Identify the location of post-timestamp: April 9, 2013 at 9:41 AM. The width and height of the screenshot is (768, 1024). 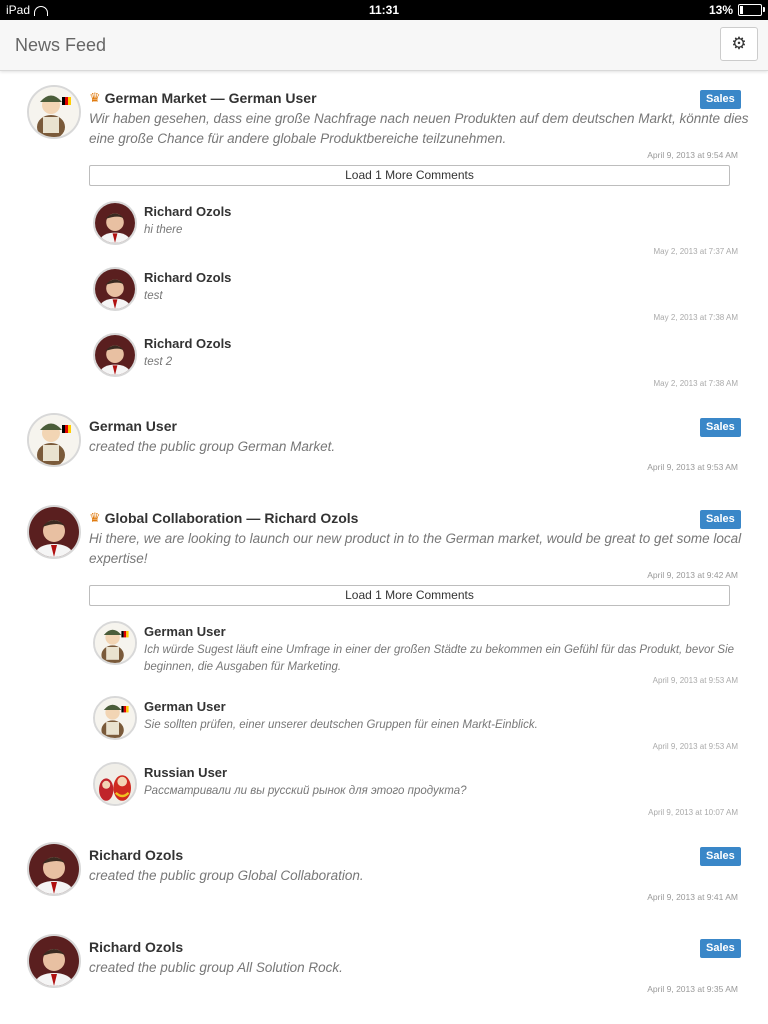
(692, 897).